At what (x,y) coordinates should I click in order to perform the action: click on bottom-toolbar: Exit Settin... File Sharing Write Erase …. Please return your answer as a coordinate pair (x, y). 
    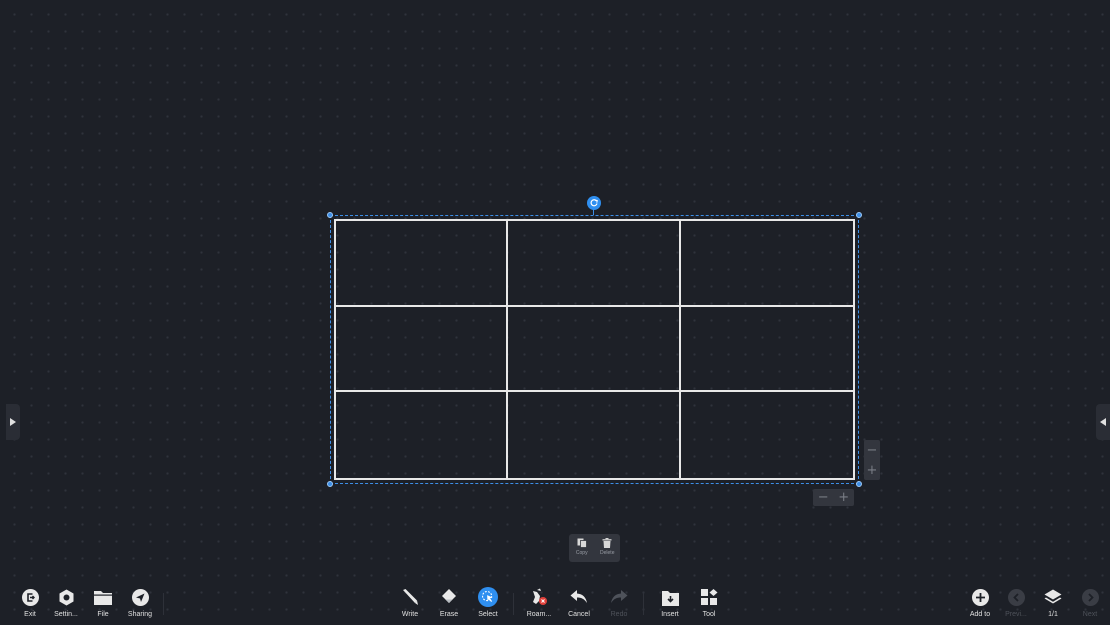
    Looking at the image, I should click on (555, 605).